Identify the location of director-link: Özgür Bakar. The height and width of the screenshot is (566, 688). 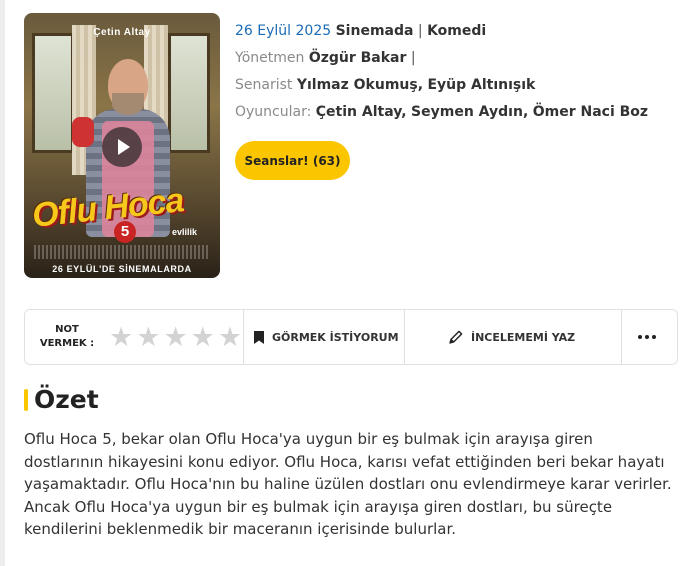
(358, 58).